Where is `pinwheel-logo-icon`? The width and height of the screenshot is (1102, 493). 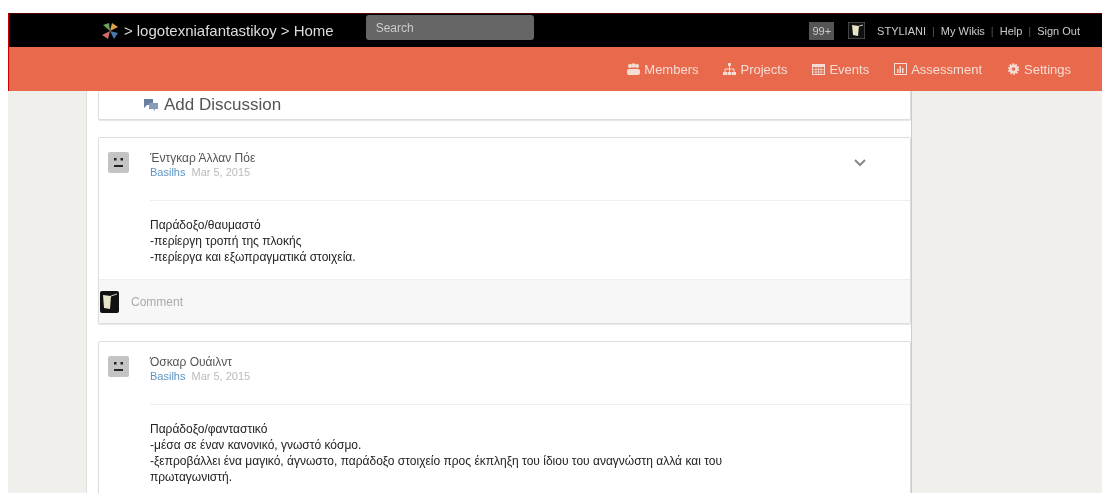
pinwheel-logo-icon is located at coordinates (110, 30).